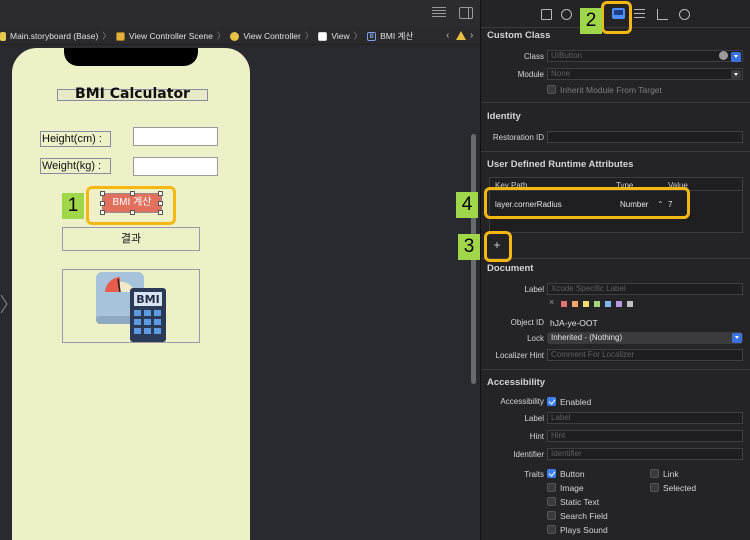 The image size is (750, 540). Describe the element at coordinates (518, 137) in the screenshot. I see `restoration-id-label: Restoration ID` at that location.